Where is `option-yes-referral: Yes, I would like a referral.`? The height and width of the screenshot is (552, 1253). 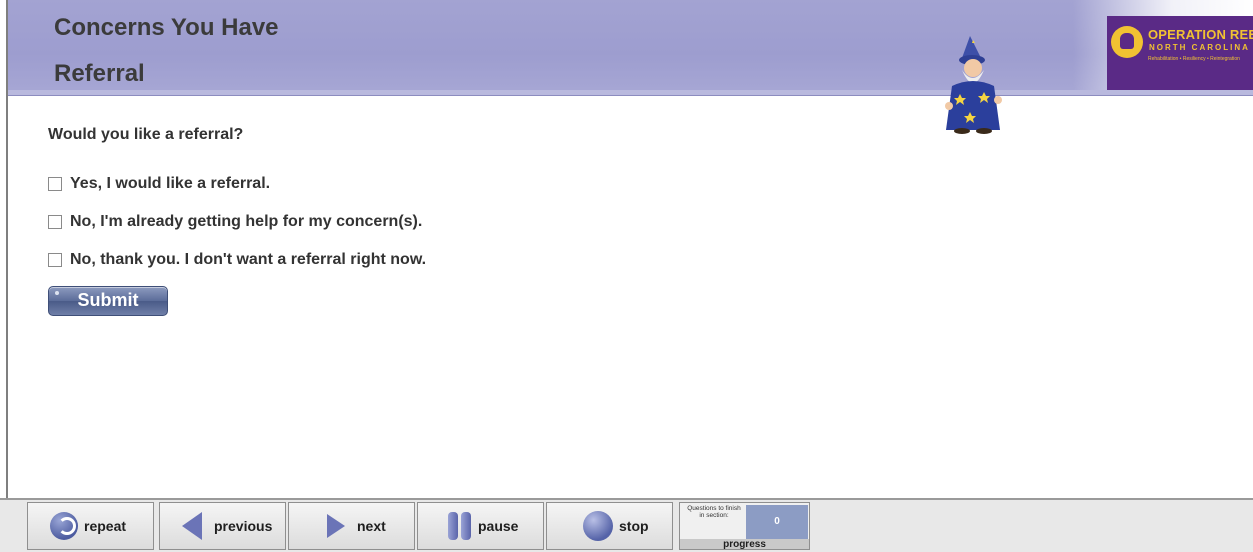
option-yes-referral: Yes, I would like a referral. is located at coordinates (159, 184).